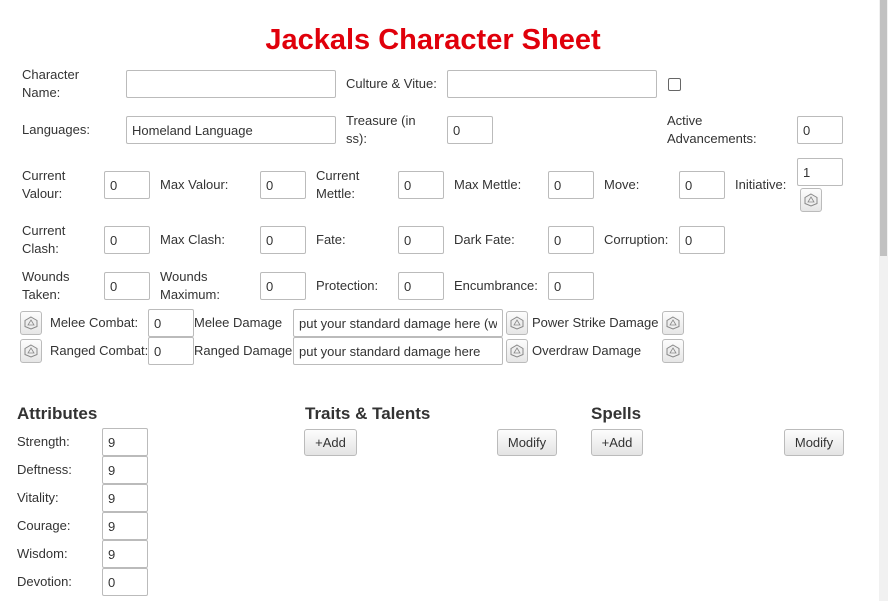 The width and height of the screenshot is (888, 601). What do you see at coordinates (94, 322) in the screenshot?
I see `melee-combat-label: Melee Combat:` at bounding box center [94, 322].